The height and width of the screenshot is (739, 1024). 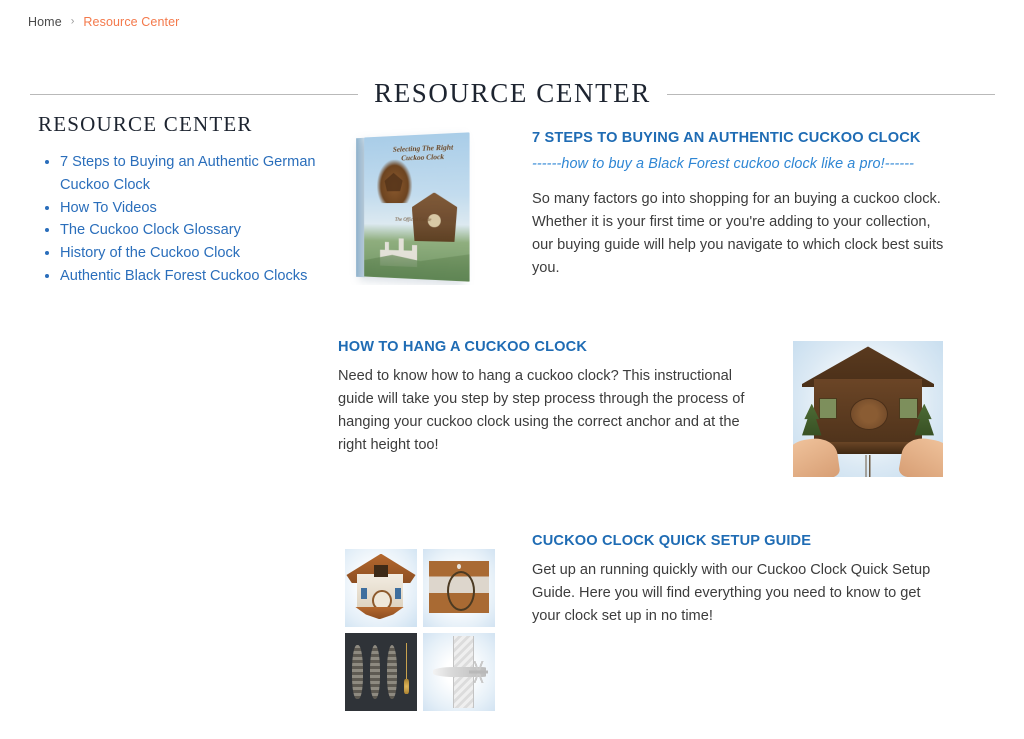 What do you see at coordinates (869, 414) in the screenshot?
I see `clock-dial` at bounding box center [869, 414].